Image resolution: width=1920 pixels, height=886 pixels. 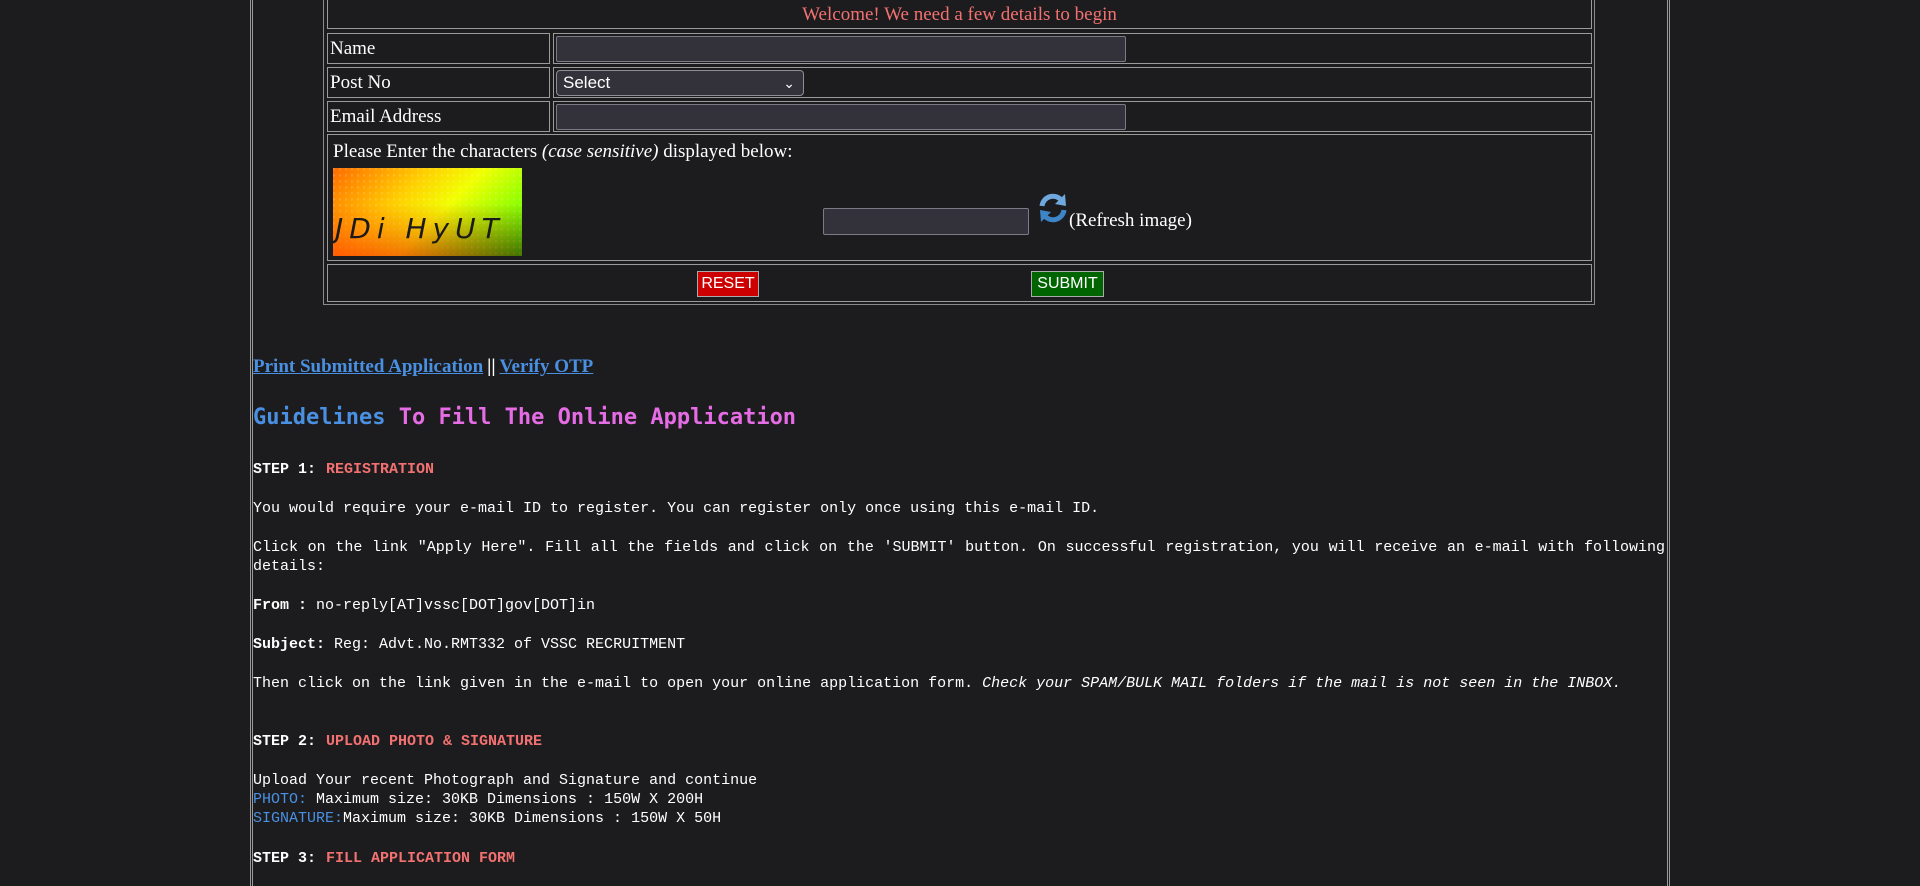 I want to click on guidelines-heading-word: Guidelines, so click(x=319, y=417).